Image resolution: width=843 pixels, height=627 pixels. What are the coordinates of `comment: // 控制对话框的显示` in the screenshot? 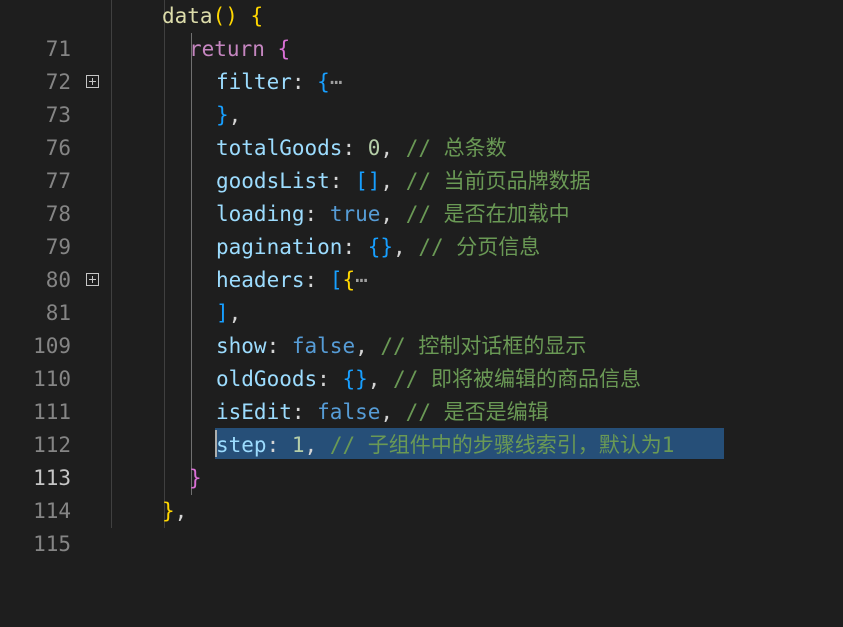 It's located at (483, 346).